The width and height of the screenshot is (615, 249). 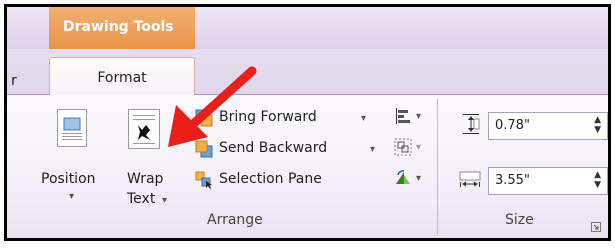 What do you see at coordinates (14, 81) in the screenshot?
I see `tab-previous-partial: r` at bounding box center [14, 81].